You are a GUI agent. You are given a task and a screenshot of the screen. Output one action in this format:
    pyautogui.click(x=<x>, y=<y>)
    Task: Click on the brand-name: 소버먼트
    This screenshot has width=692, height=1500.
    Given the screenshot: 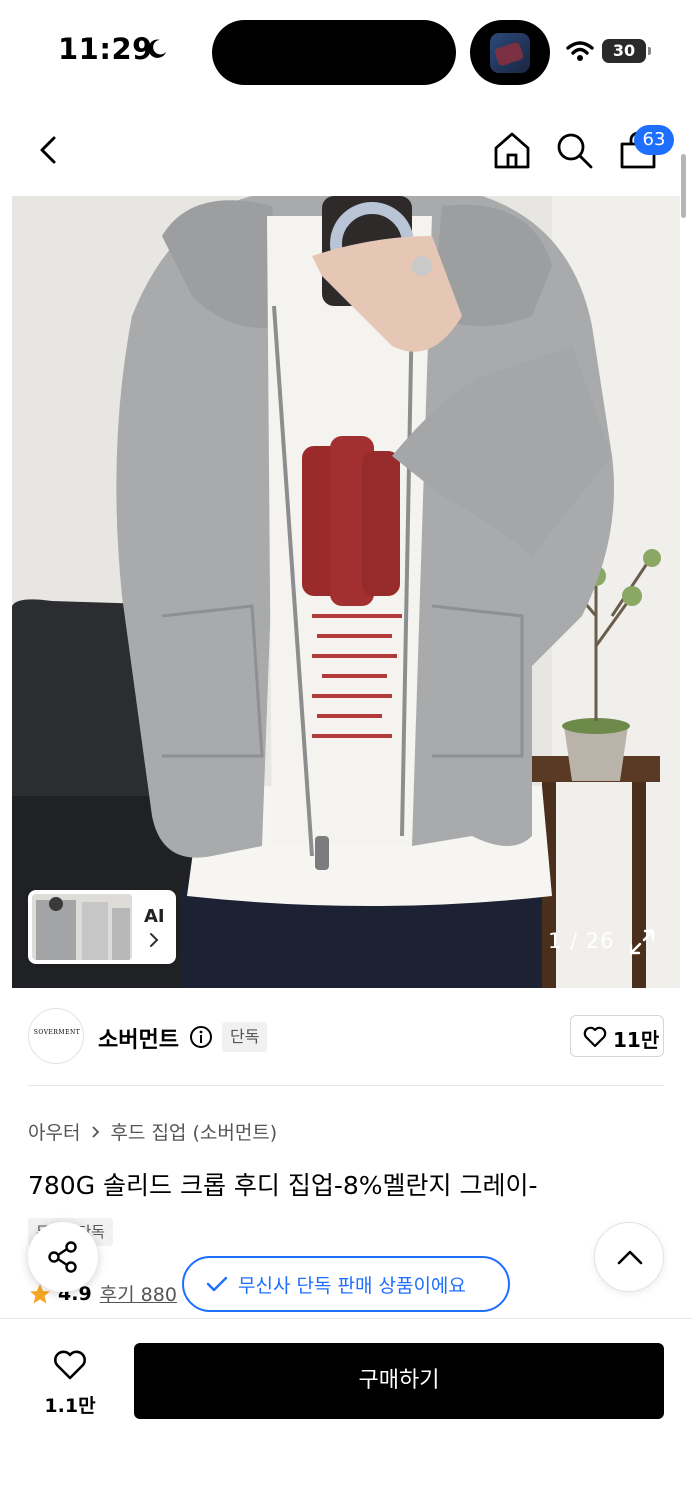 What is the action you would take?
    pyautogui.click(x=138, y=1038)
    